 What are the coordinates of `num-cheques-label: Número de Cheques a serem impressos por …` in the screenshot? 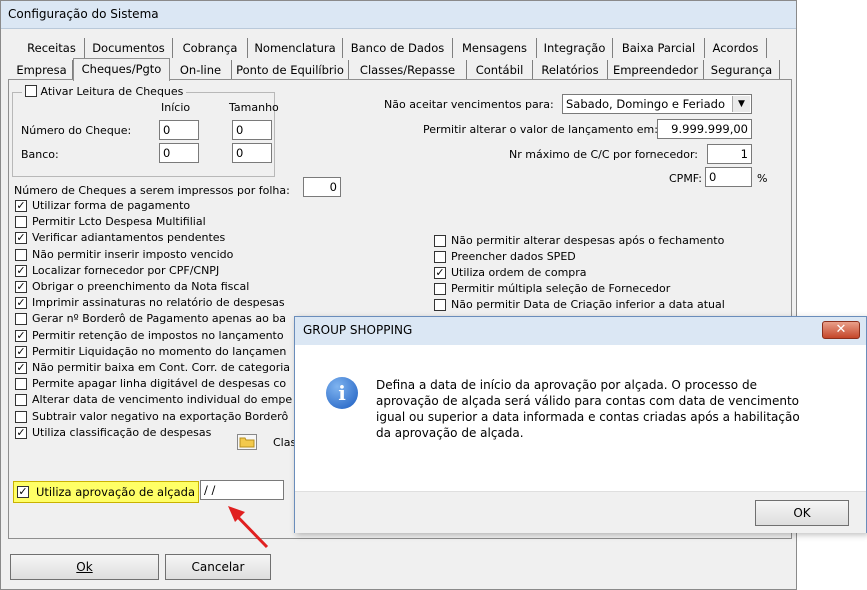 It's located at (152, 190).